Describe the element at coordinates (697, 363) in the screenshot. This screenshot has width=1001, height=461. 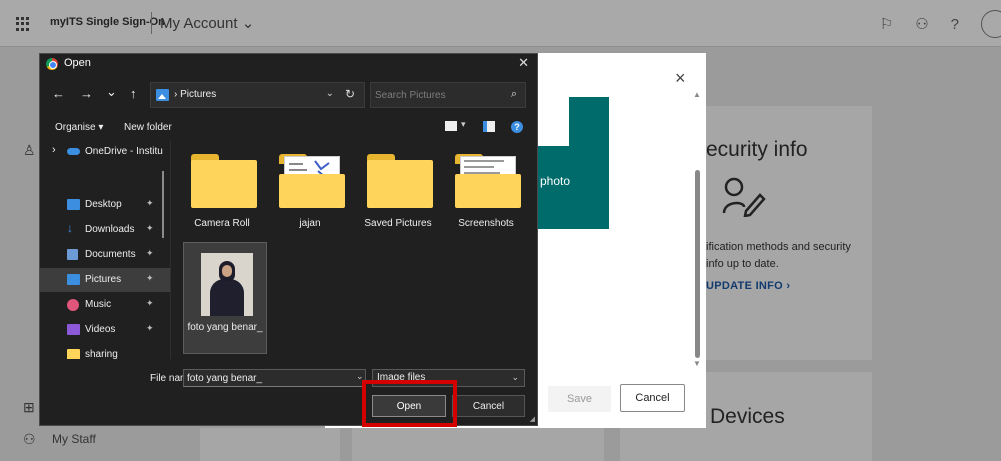
I see `scroll-down-icon: ▼` at that location.